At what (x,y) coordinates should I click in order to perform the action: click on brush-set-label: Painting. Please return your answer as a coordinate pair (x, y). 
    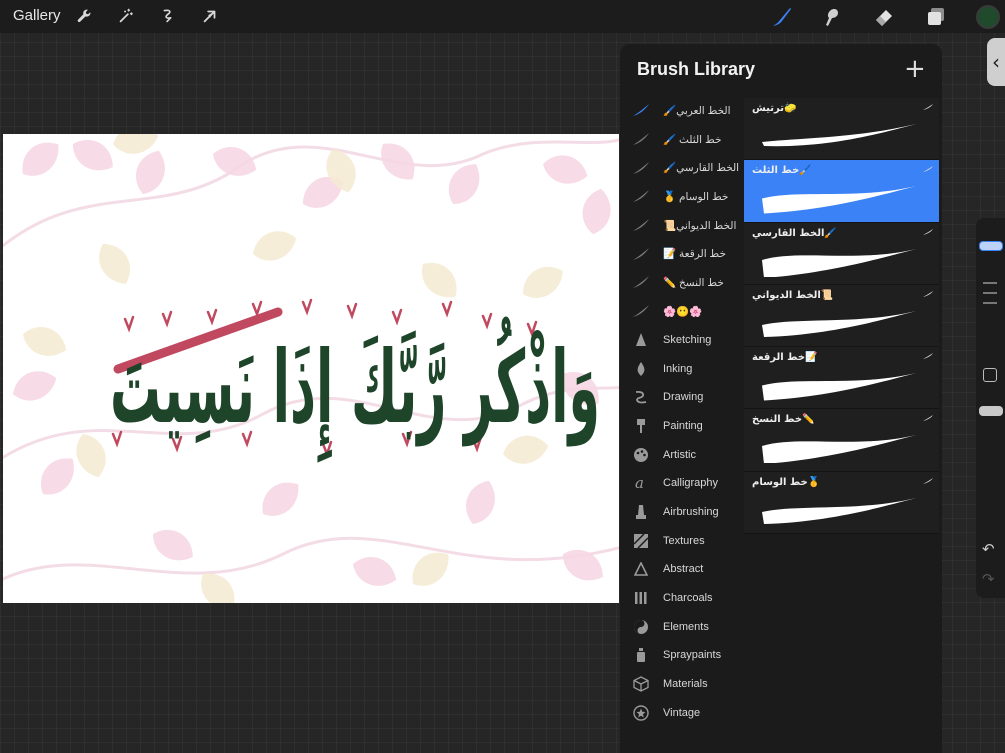
    Looking at the image, I should click on (683, 425).